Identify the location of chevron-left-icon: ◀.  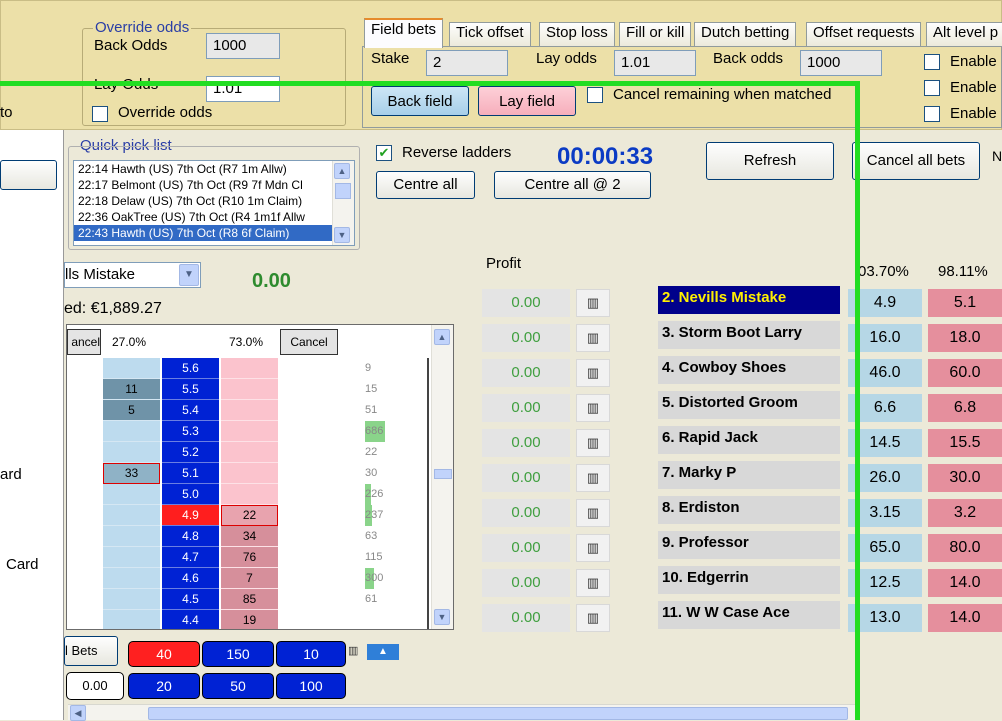
(78, 713).